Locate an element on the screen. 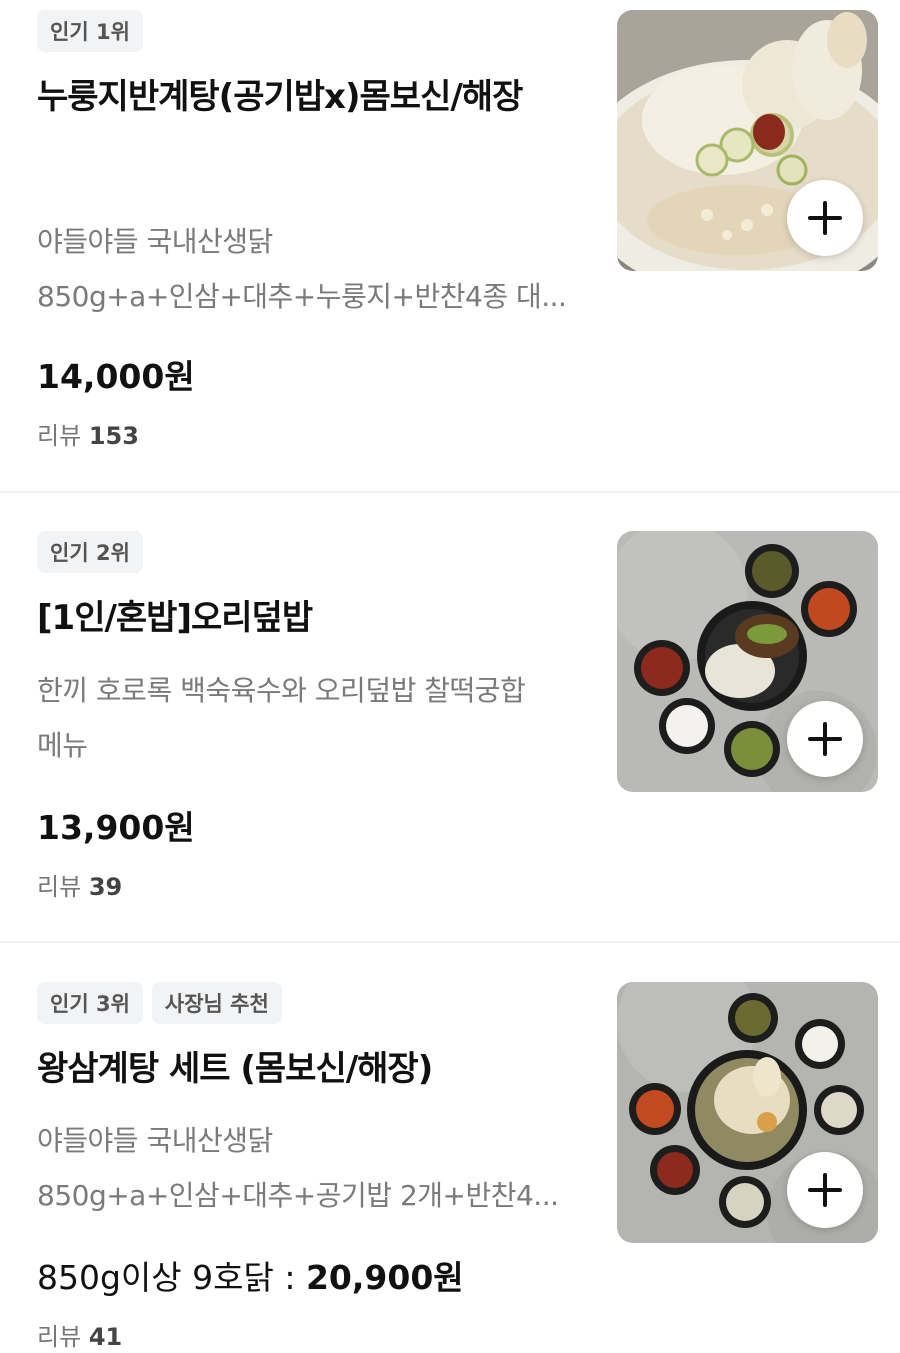 The image size is (900, 1353). review-number: 39 is located at coordinates (105, 887).